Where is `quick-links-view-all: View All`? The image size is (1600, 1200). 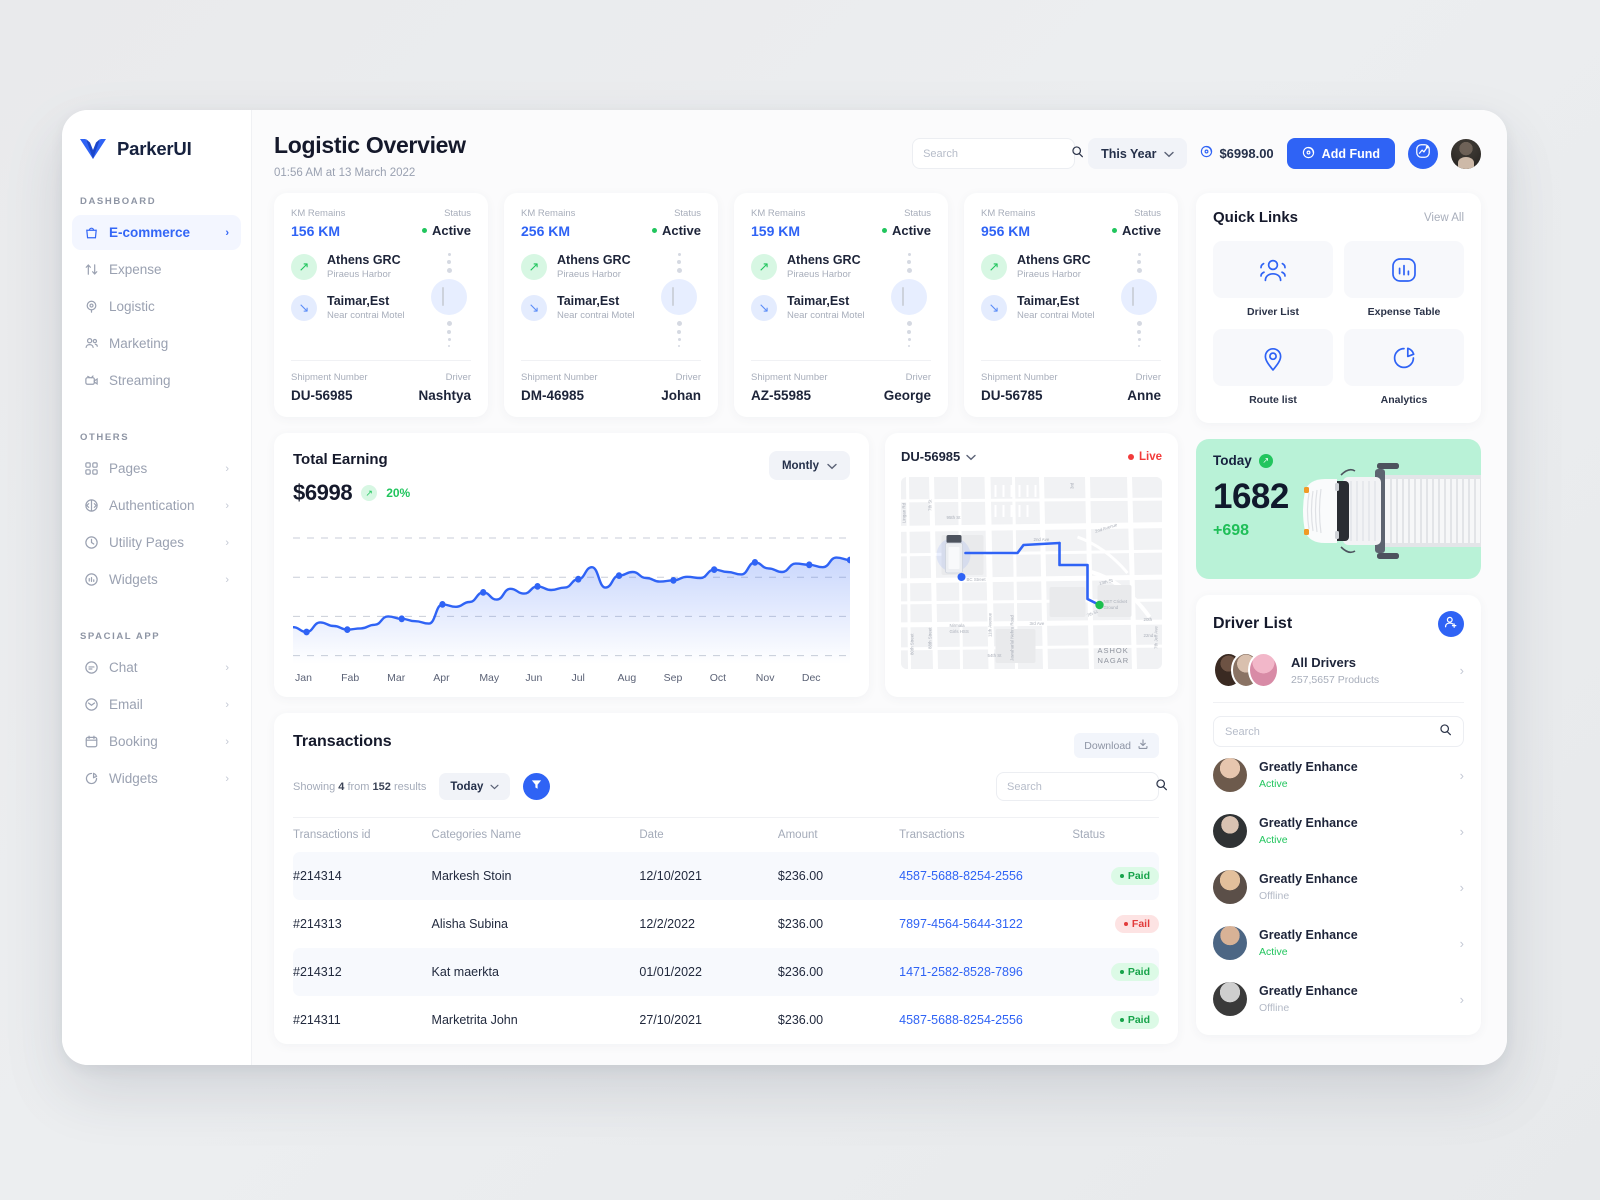 quick-links-view-all: View All is located at coordinates (1444, 218).